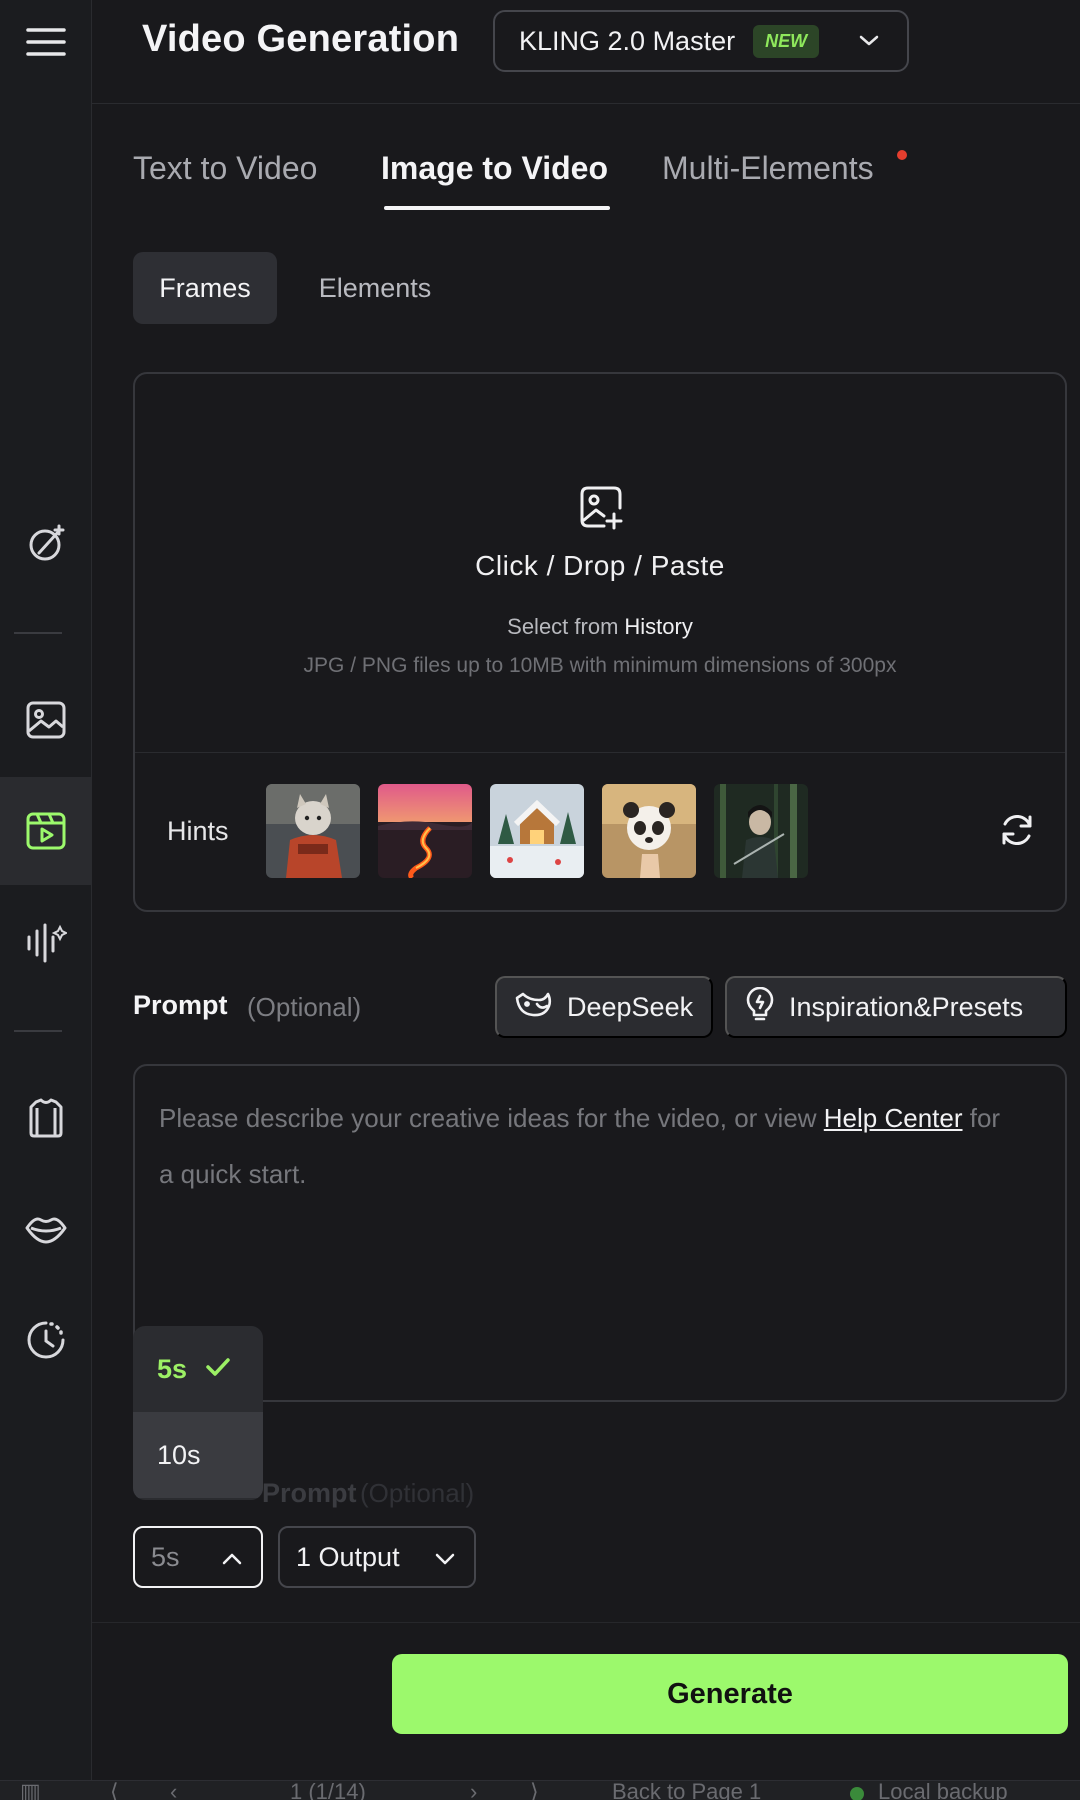 The image size is (1080, 1800). Describe the element at coordinates (600, 752) in the screenshot. I see `upload-divider` at that location.